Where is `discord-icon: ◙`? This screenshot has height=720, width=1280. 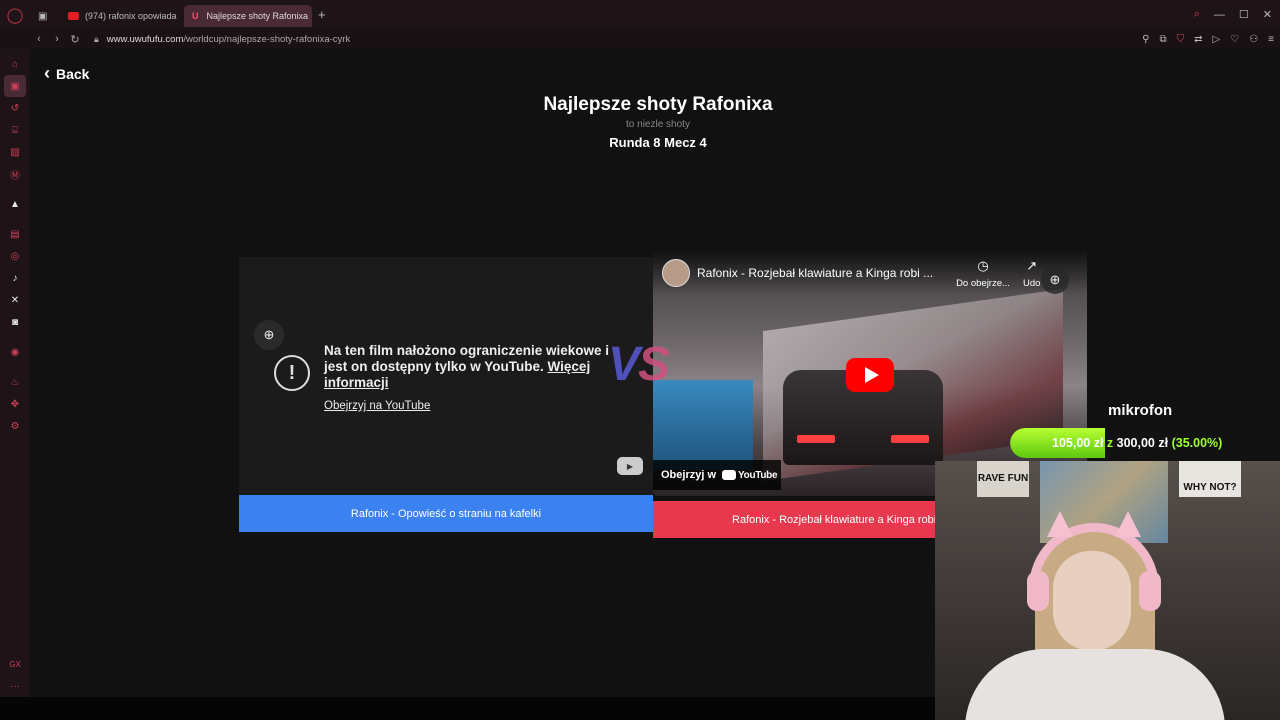 discord-icon: ◙ is located at coordinates (15, 322).